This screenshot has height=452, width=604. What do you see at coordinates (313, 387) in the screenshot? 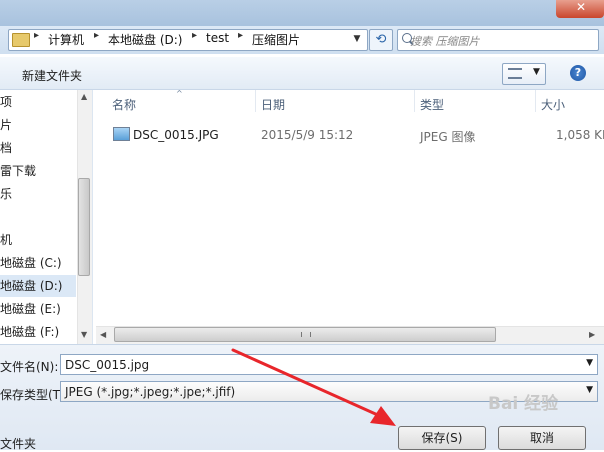
I see `annotation-arrow` at bounding box center [313, 387].